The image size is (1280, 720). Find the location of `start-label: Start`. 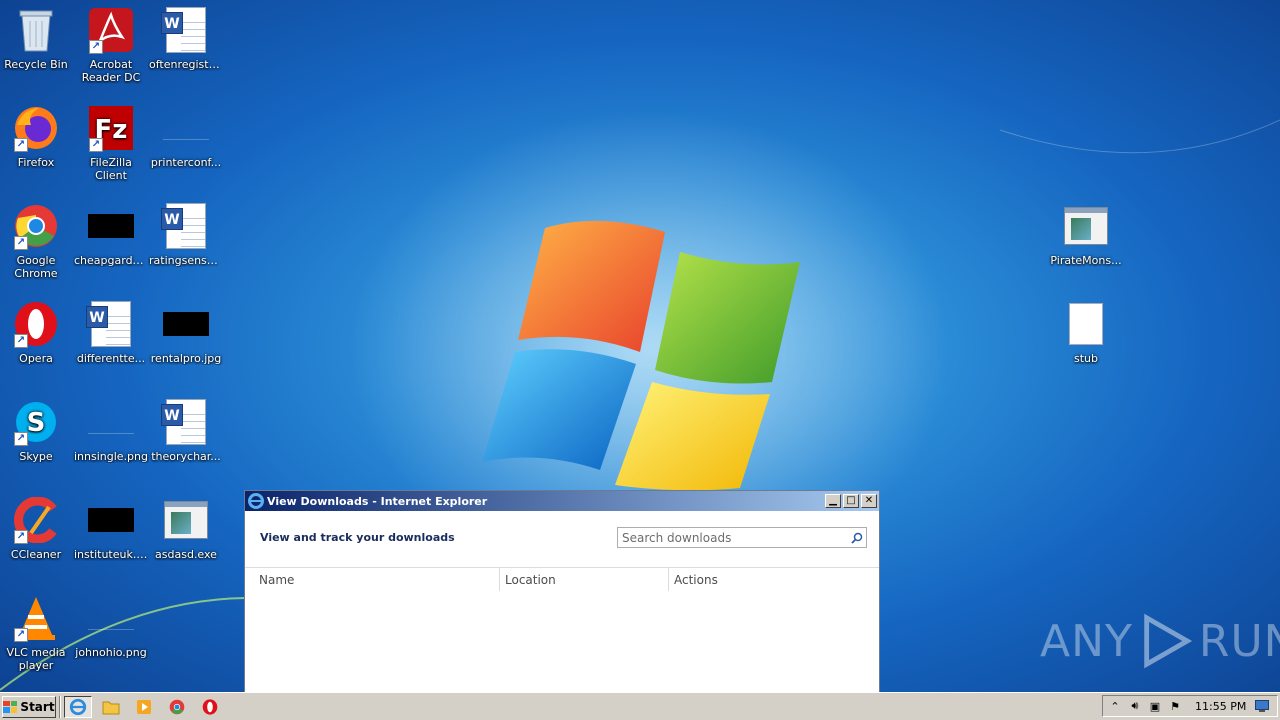

start-label: Start is located at coordinates (37, 706).